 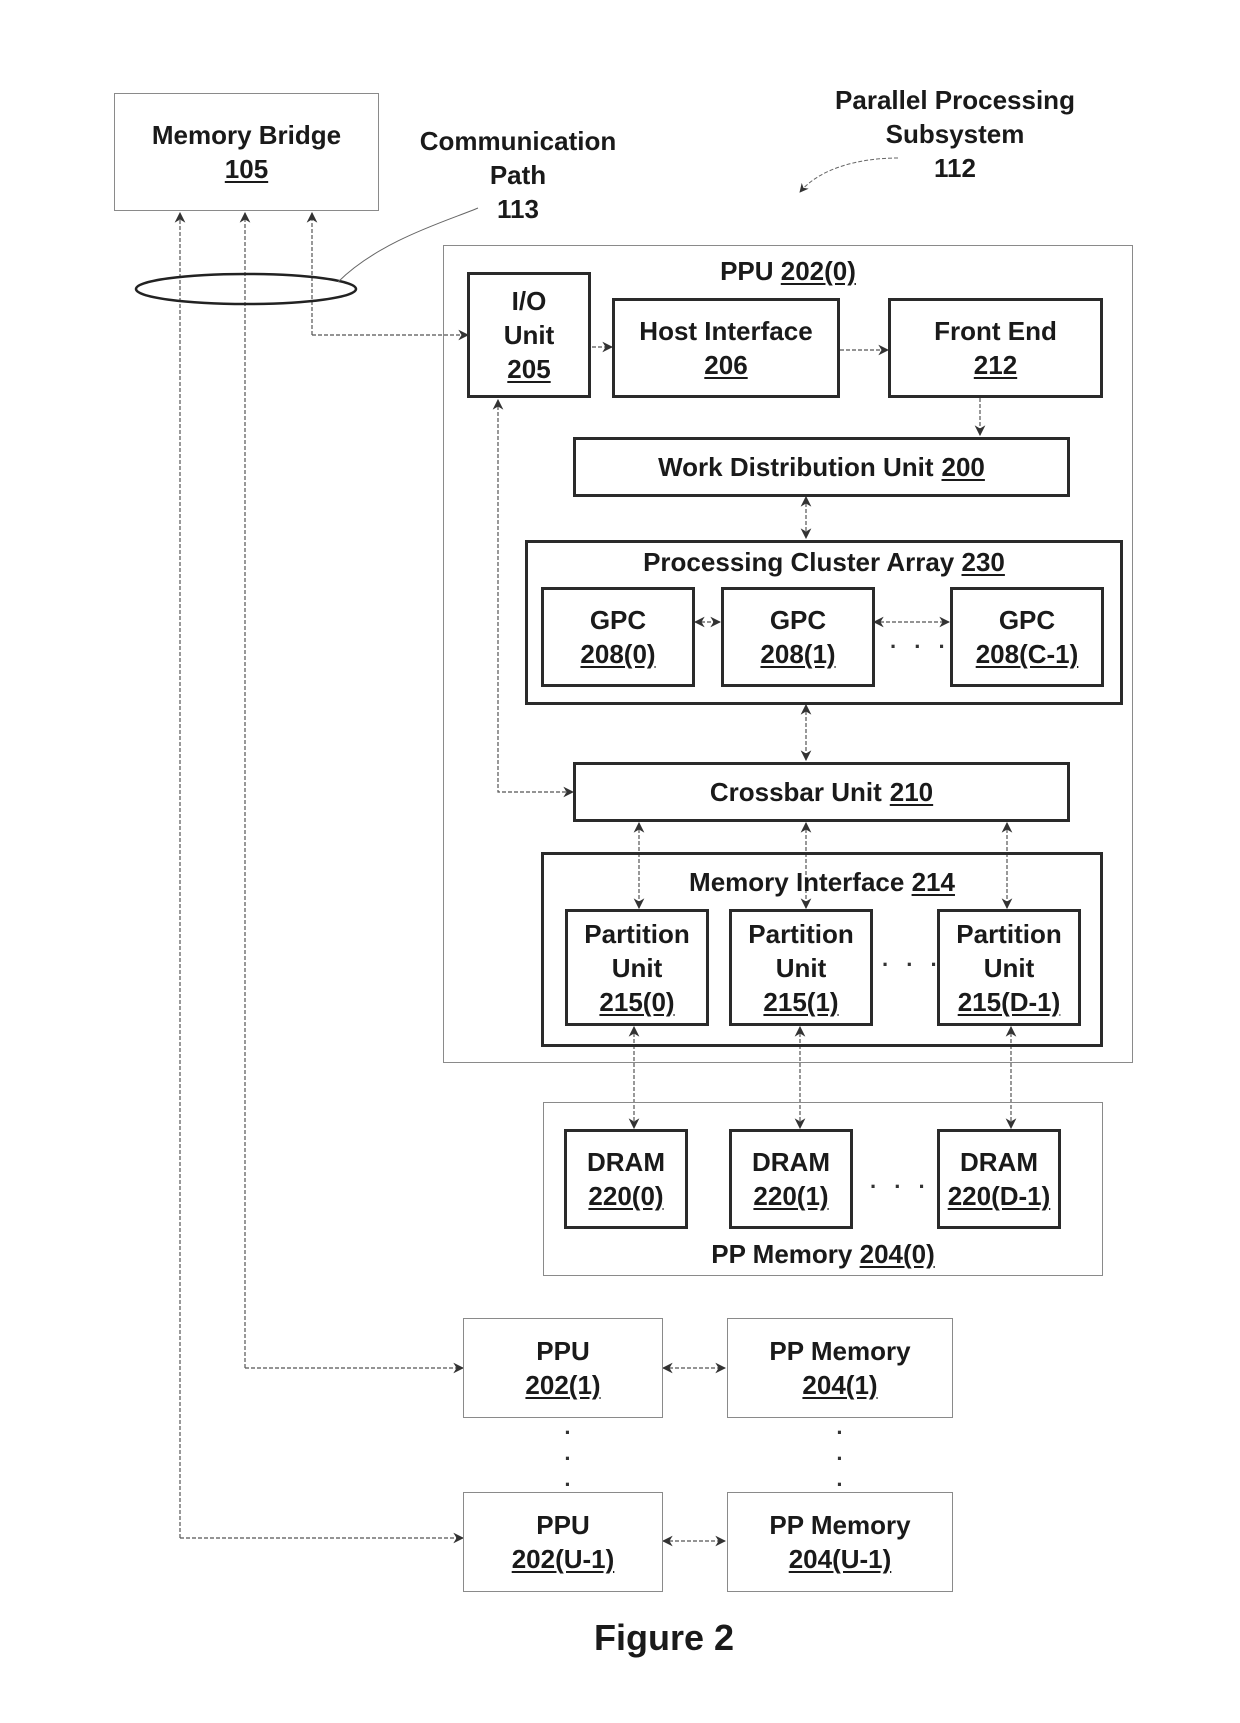 What do you see at coordinates (563, 1559) in the screenshot?
I see `ppu-last-ref: 202(U-1)` at bounding box center [563, 1559].